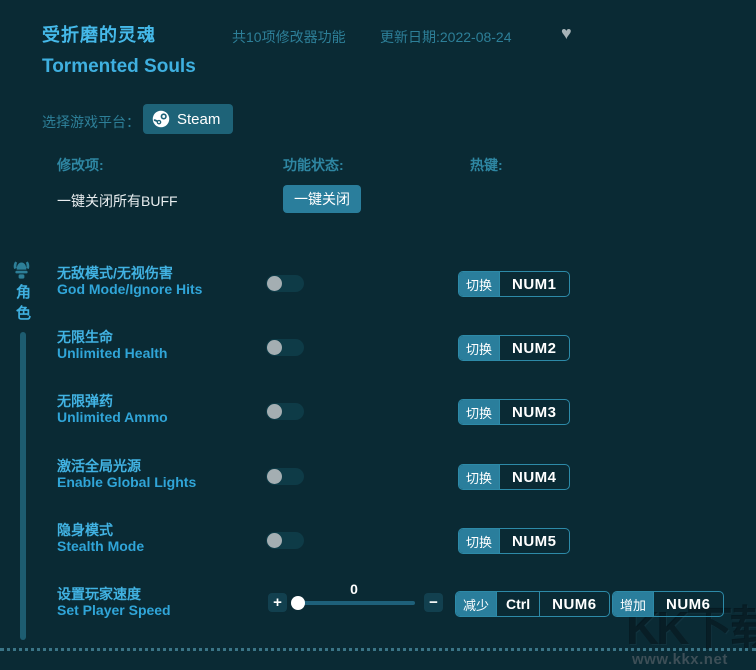 Image resolution: width=756 pixels, height=670 pixels. Describe the element at coordinates (298, 603) in the screenshot. I see `slider-knob` at that location.